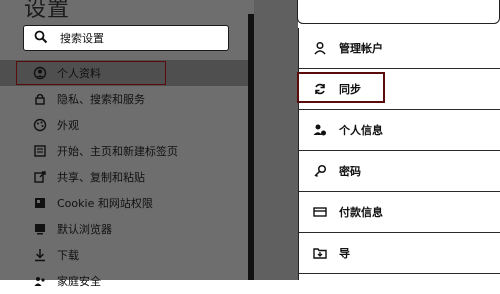 The width and height of the screenshot is (500, 294). What do you see at coordinates (68, 125) in the screenshot?
I see `nav-item-label: 外观` at bounding box center [68, 125].